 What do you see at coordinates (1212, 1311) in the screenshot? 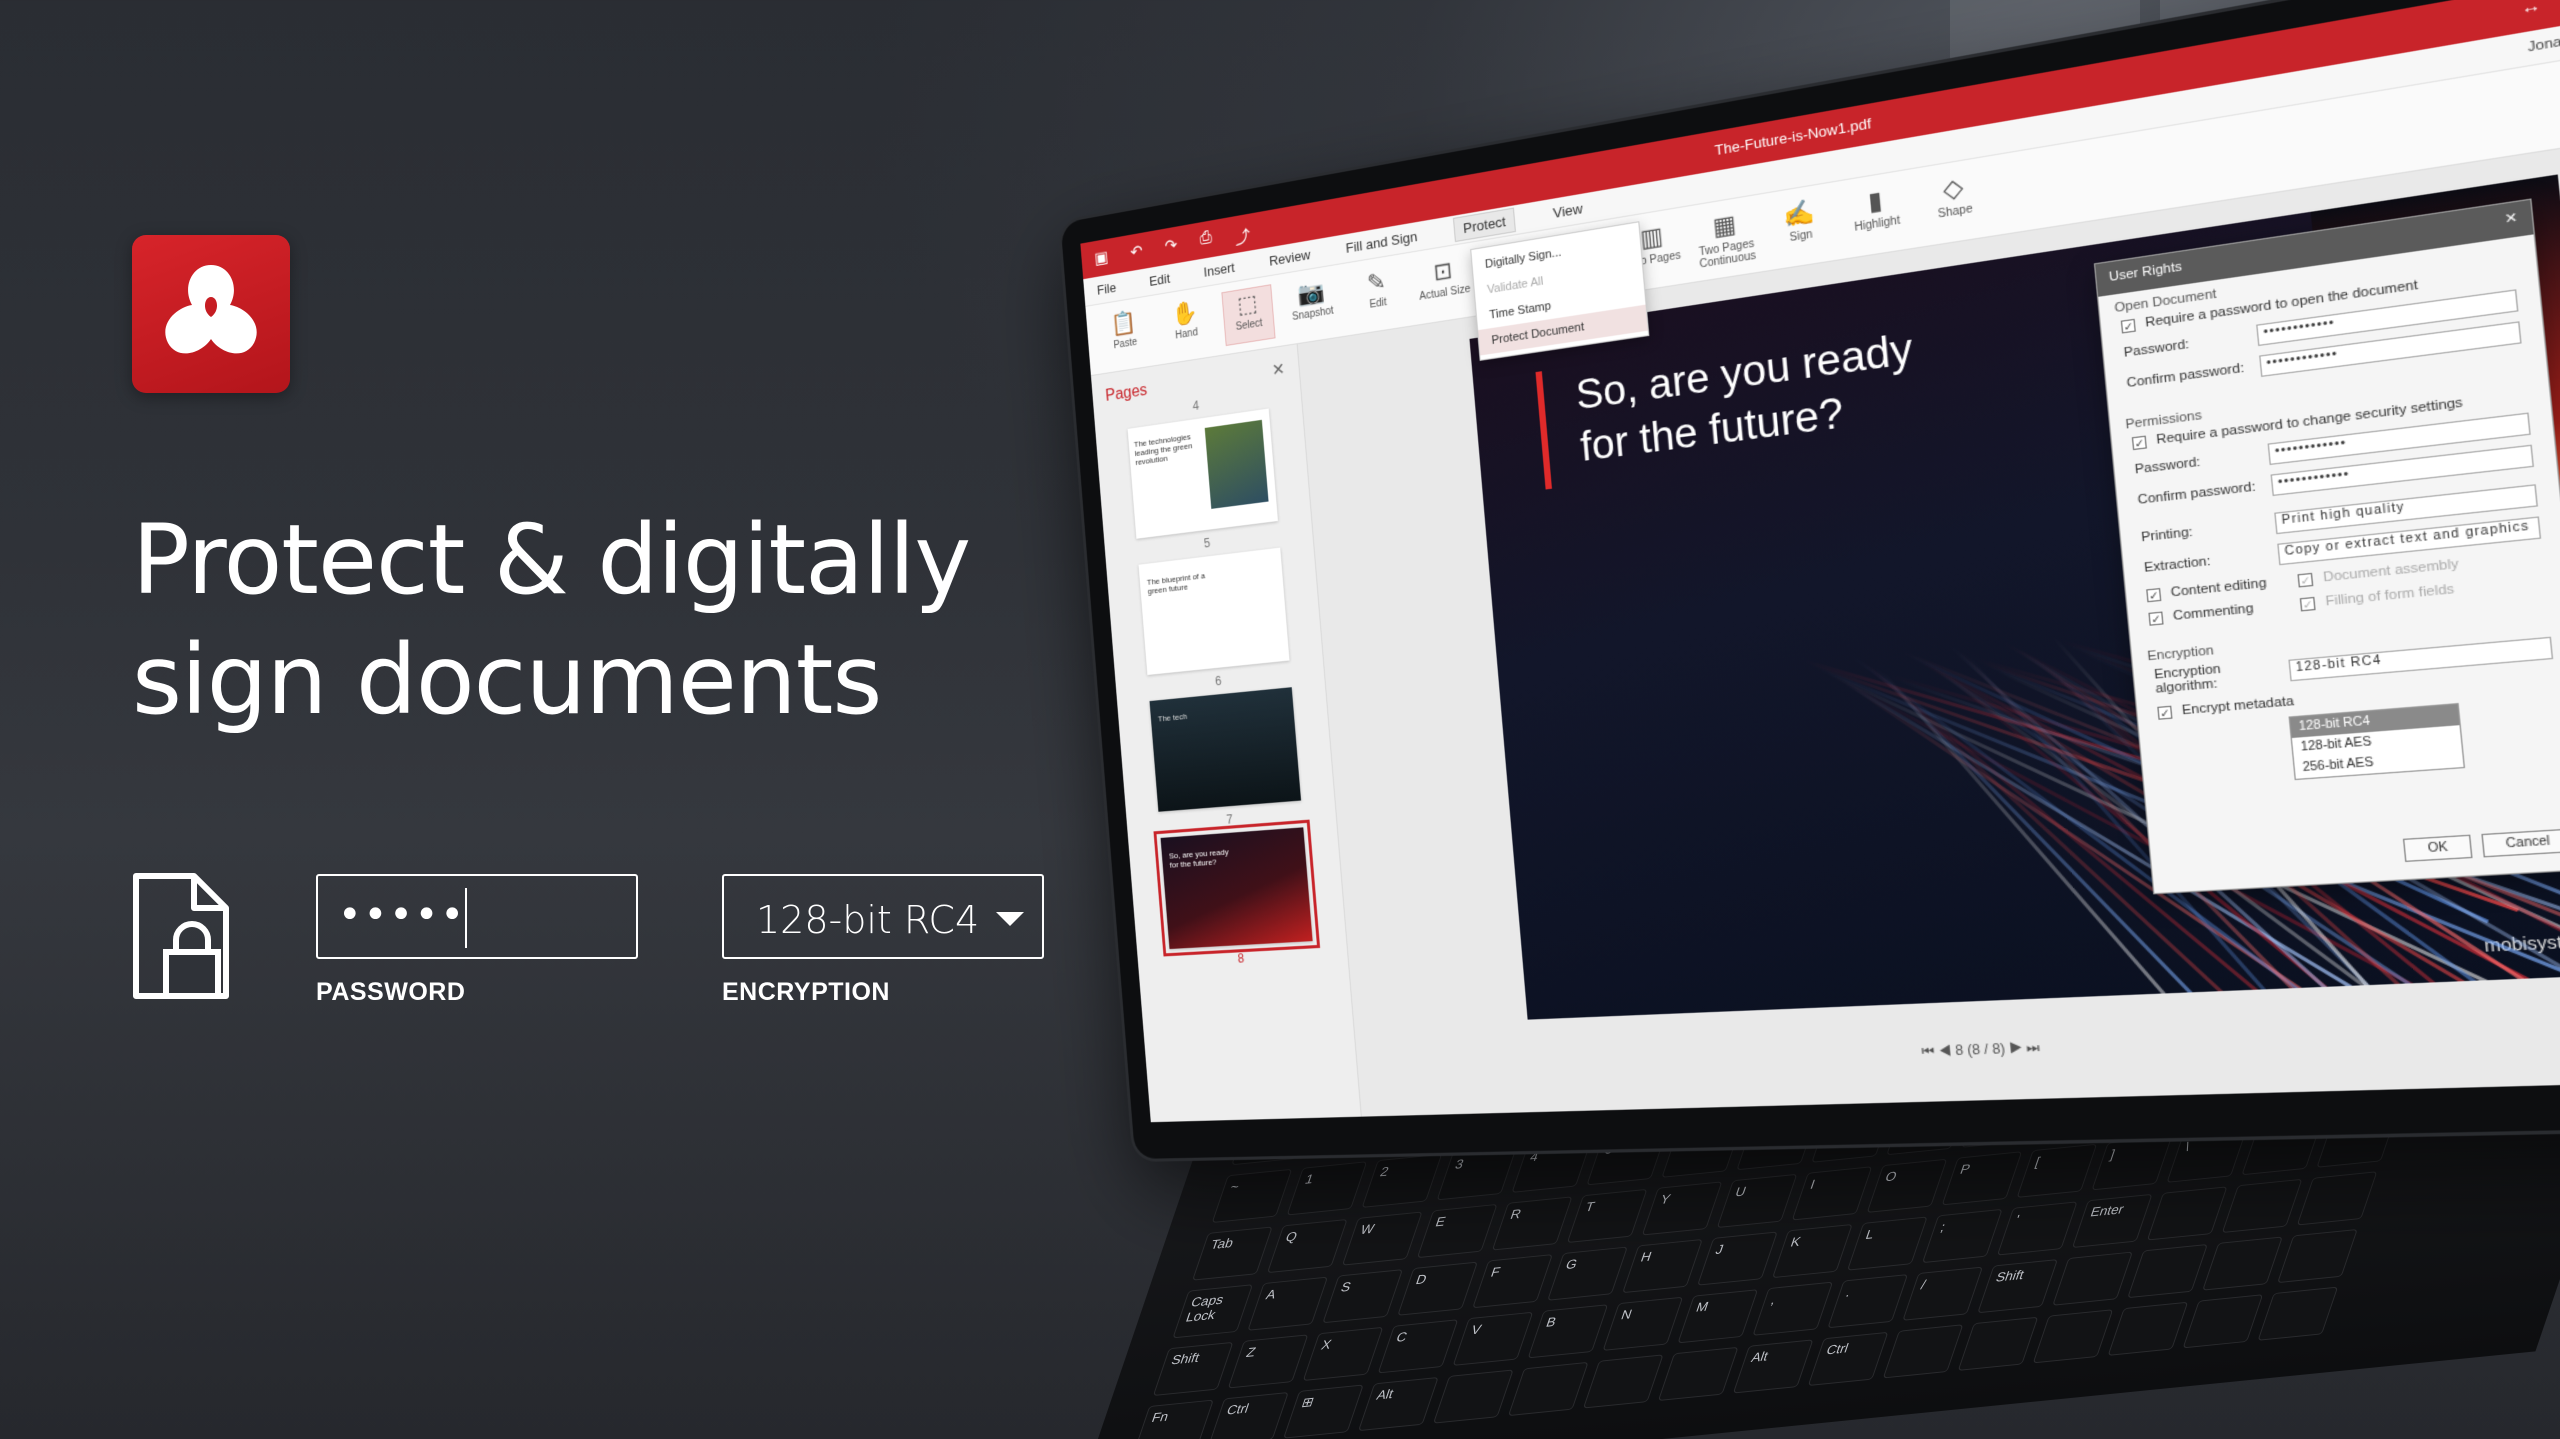
I see `keyboard-key: Caps Lock` at bounding box center [1212, 1311].